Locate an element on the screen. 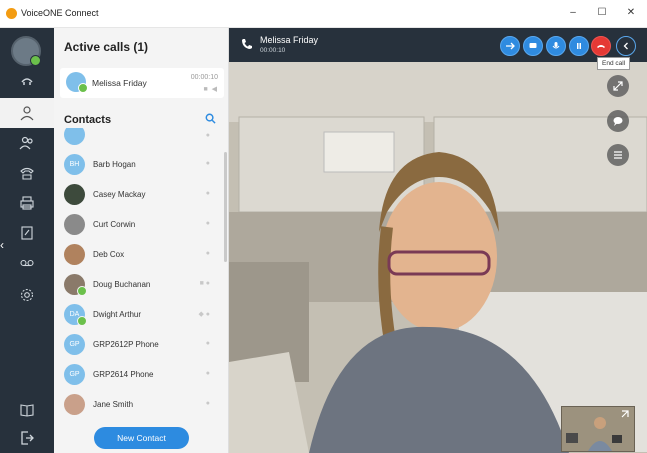 The width and height of the screenshot is (647, 453). contact-name: GRP2612P Phone is located at coordinates (126, 344).